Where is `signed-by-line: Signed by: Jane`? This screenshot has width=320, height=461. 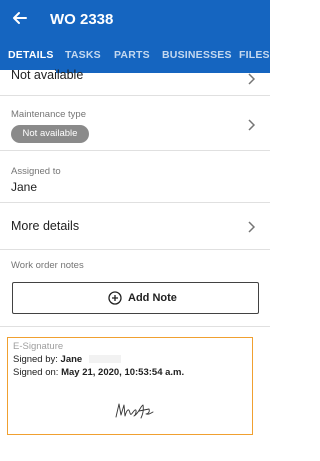
signed-by-line: Signed by: Jane is located at coordinates (67, 359).